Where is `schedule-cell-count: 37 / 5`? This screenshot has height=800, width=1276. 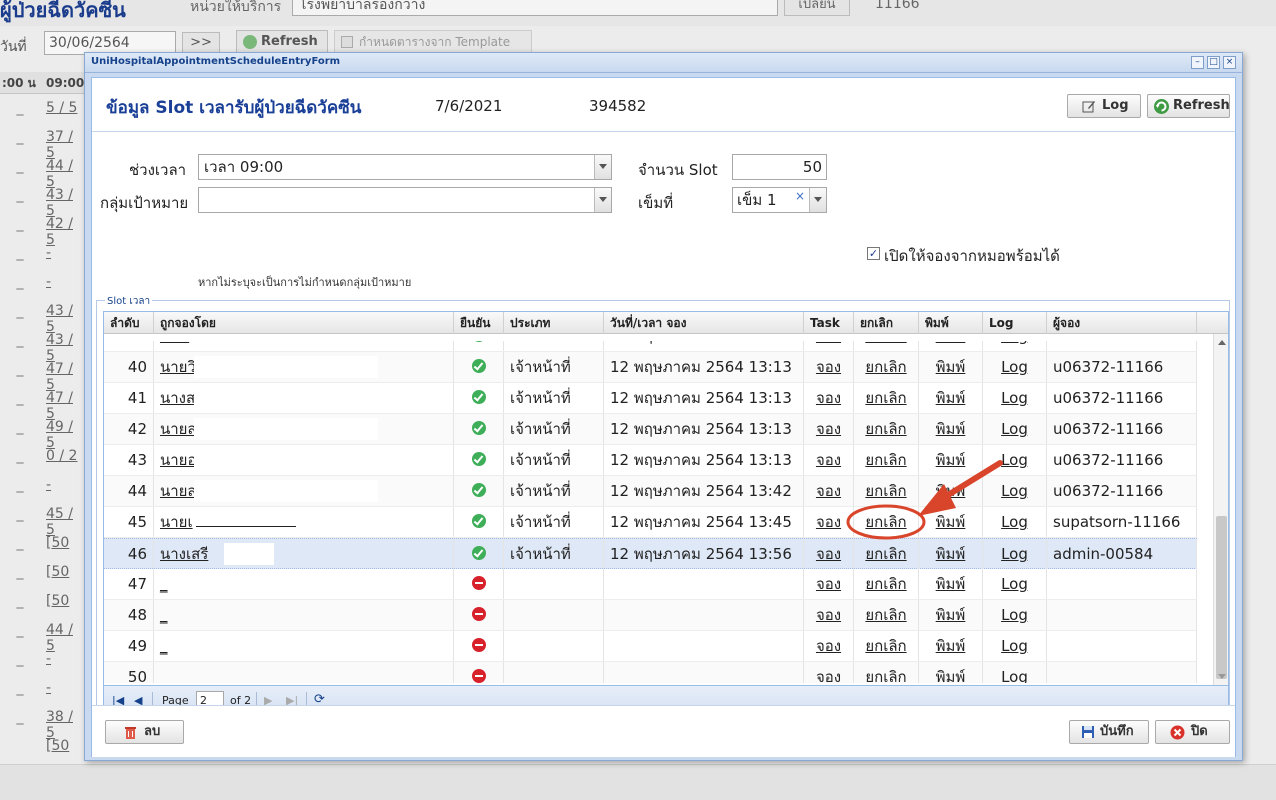 schedule-cell-count: 37 / 5 is located at coordinates (66, 145).